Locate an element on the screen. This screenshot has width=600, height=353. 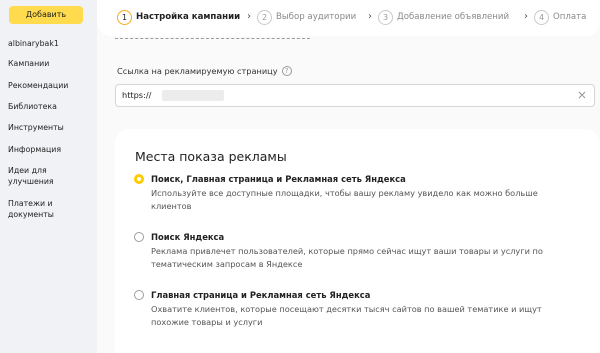
option-title: Поиск Яндекса is located at coordinates (188, 237).